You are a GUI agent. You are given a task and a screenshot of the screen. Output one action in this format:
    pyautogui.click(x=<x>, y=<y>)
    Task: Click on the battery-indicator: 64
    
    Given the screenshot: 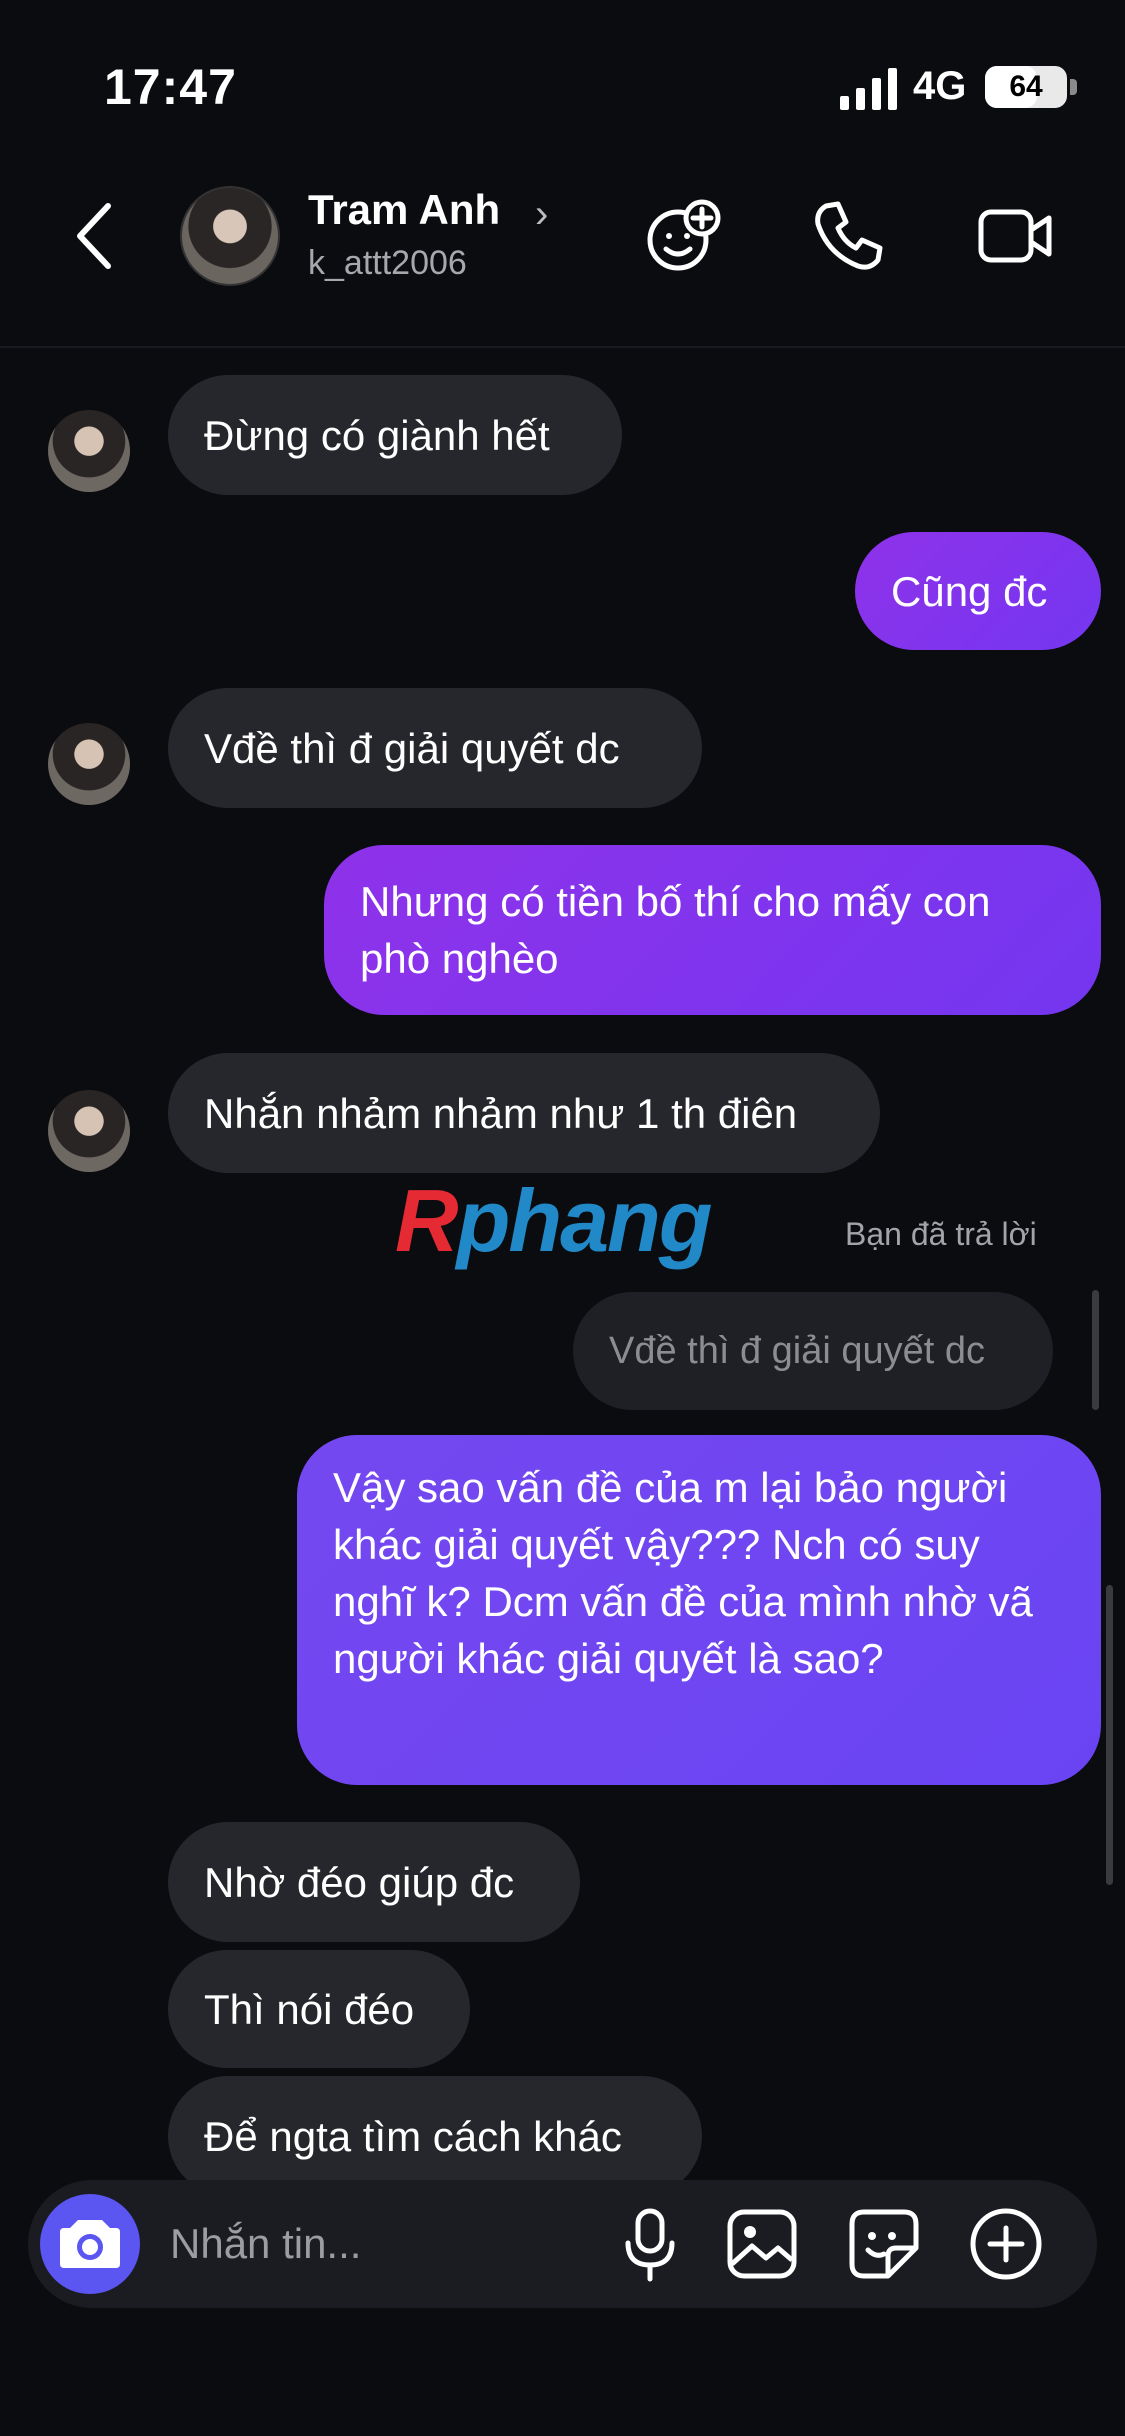 What is the action you would take?
    pyautogui.click(x=1026, y=87)
    